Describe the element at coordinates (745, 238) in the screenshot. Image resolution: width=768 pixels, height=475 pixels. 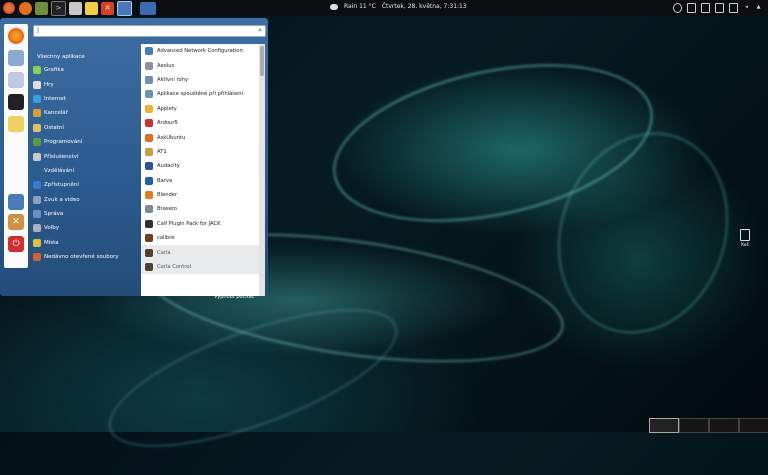
I see `trash-desktop-icon: Koš` at that location.